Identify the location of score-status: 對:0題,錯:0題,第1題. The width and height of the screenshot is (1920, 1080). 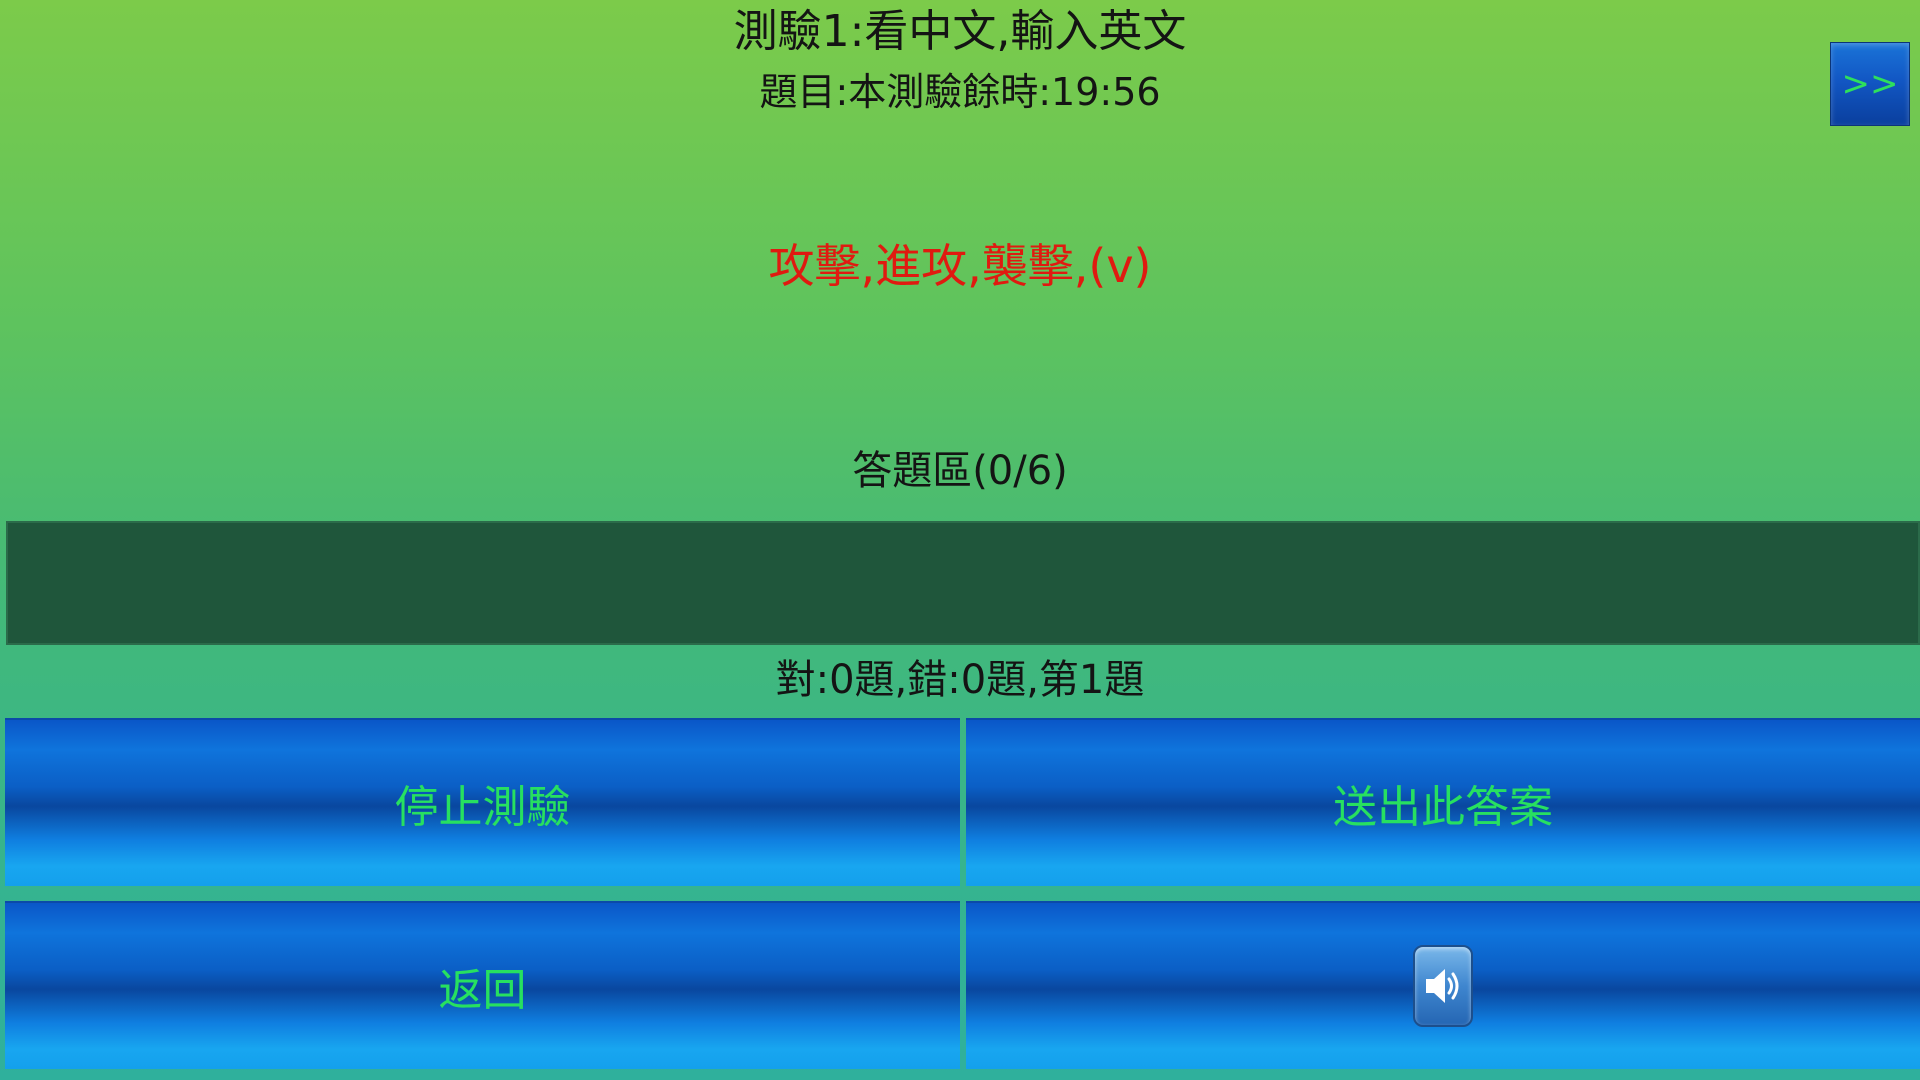
(960, 680).